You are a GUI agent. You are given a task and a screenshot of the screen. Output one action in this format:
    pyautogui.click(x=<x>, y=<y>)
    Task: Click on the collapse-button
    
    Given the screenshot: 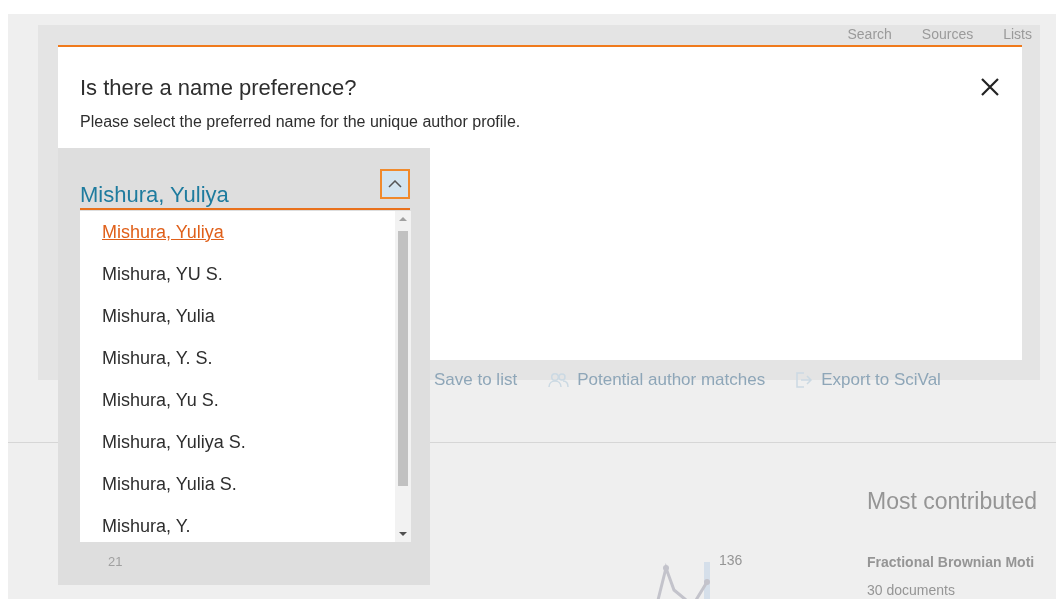 What is the action you would take?
    pyautogui.click(x=395, y=184)
    